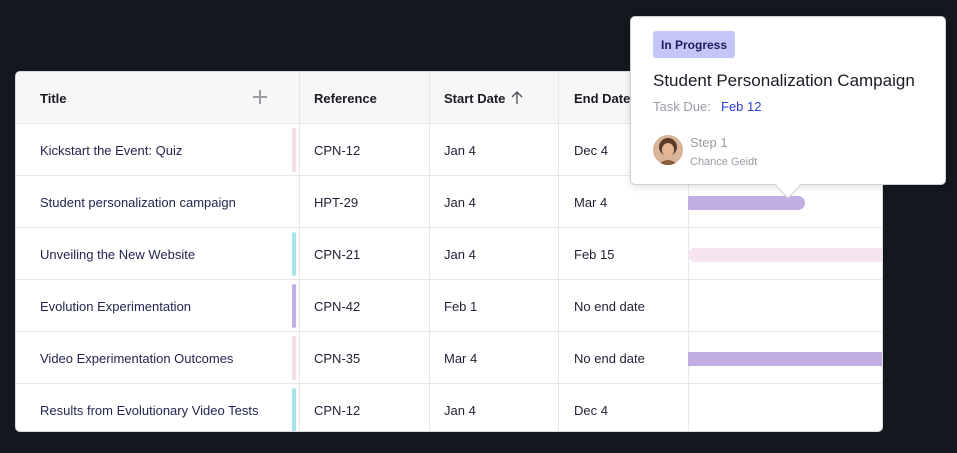 This screenshot has width=957, height=453. I want to click on header-title-label: Title, so click(53, 98).